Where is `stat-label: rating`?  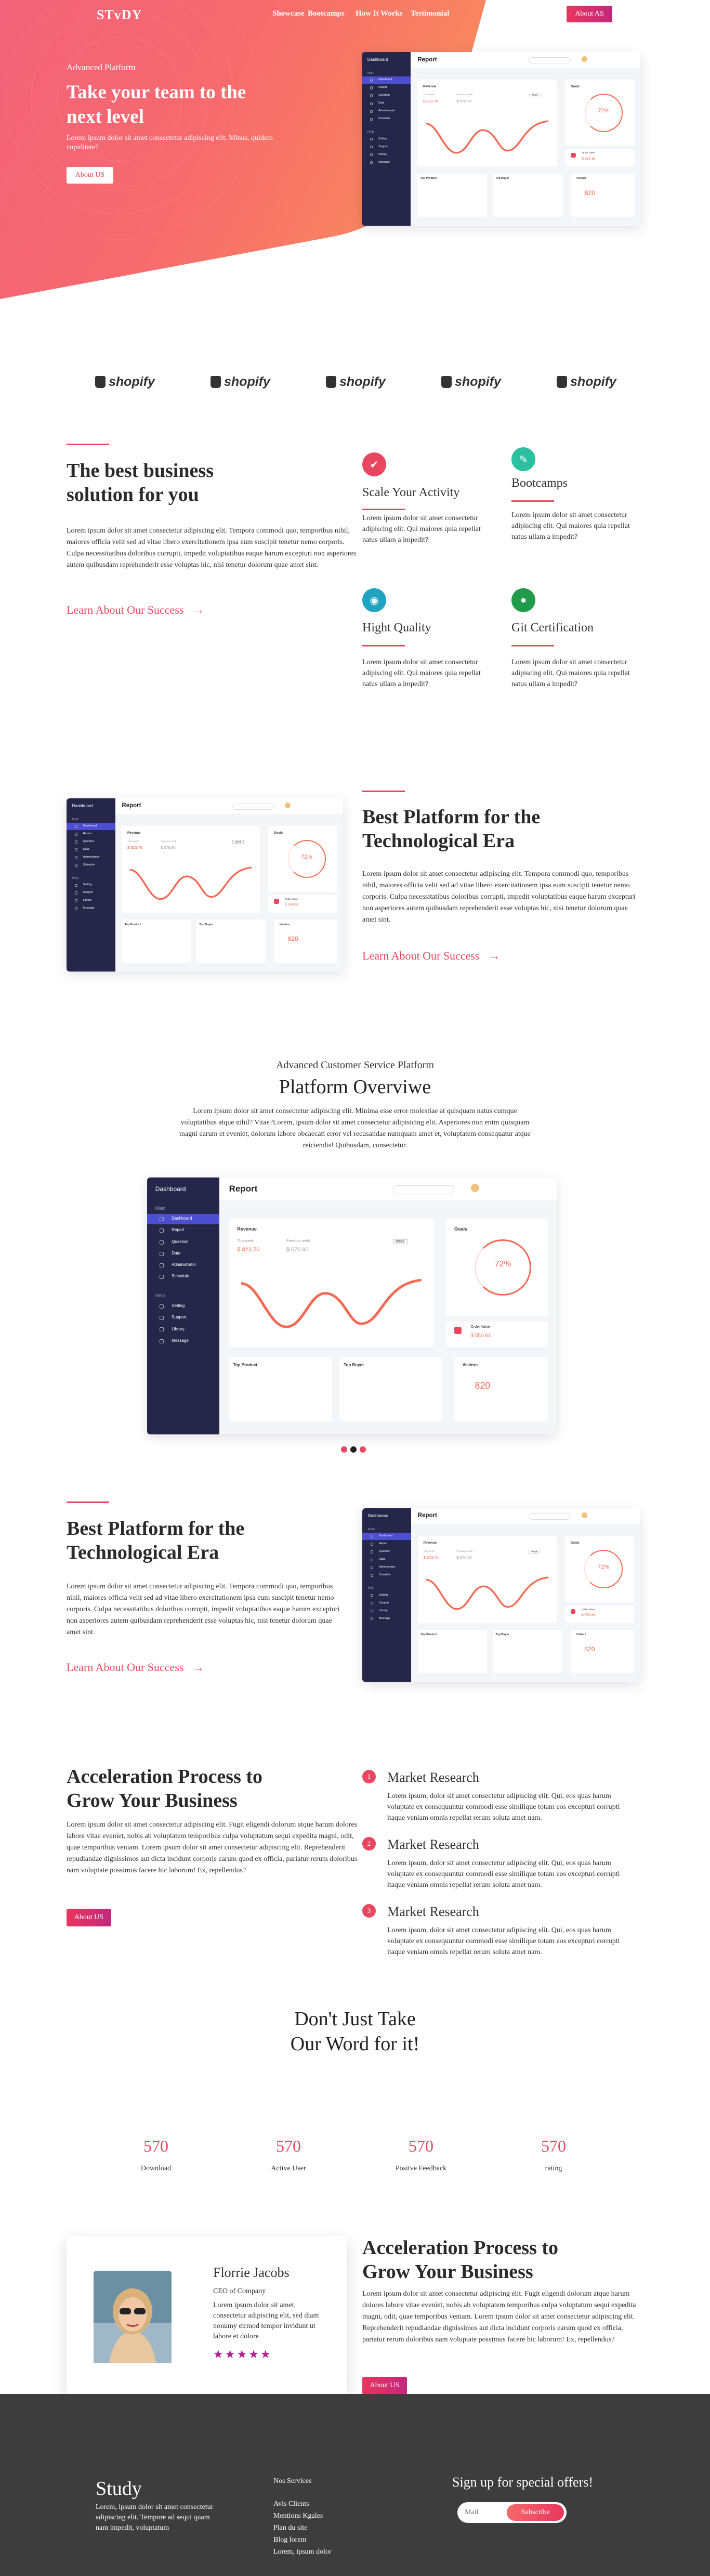 stat-label: rating is located at coordinates (553, 2168).